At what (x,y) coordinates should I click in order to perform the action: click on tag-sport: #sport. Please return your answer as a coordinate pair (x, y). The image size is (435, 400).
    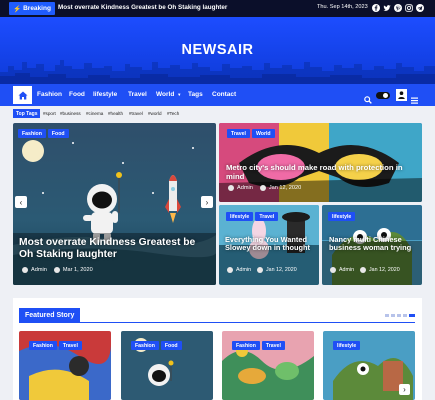
    Looking at the image, I should click on (49, 113).